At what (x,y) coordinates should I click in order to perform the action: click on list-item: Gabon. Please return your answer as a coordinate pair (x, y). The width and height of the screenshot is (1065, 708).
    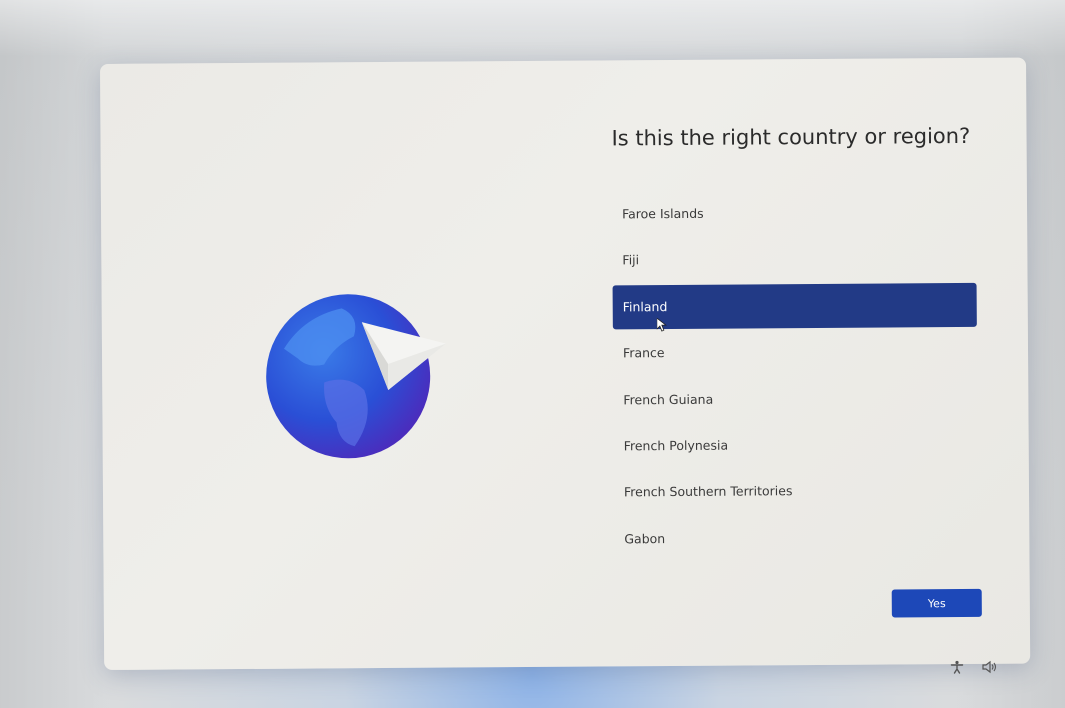
    Looking at the image, I should click on (796, 538).